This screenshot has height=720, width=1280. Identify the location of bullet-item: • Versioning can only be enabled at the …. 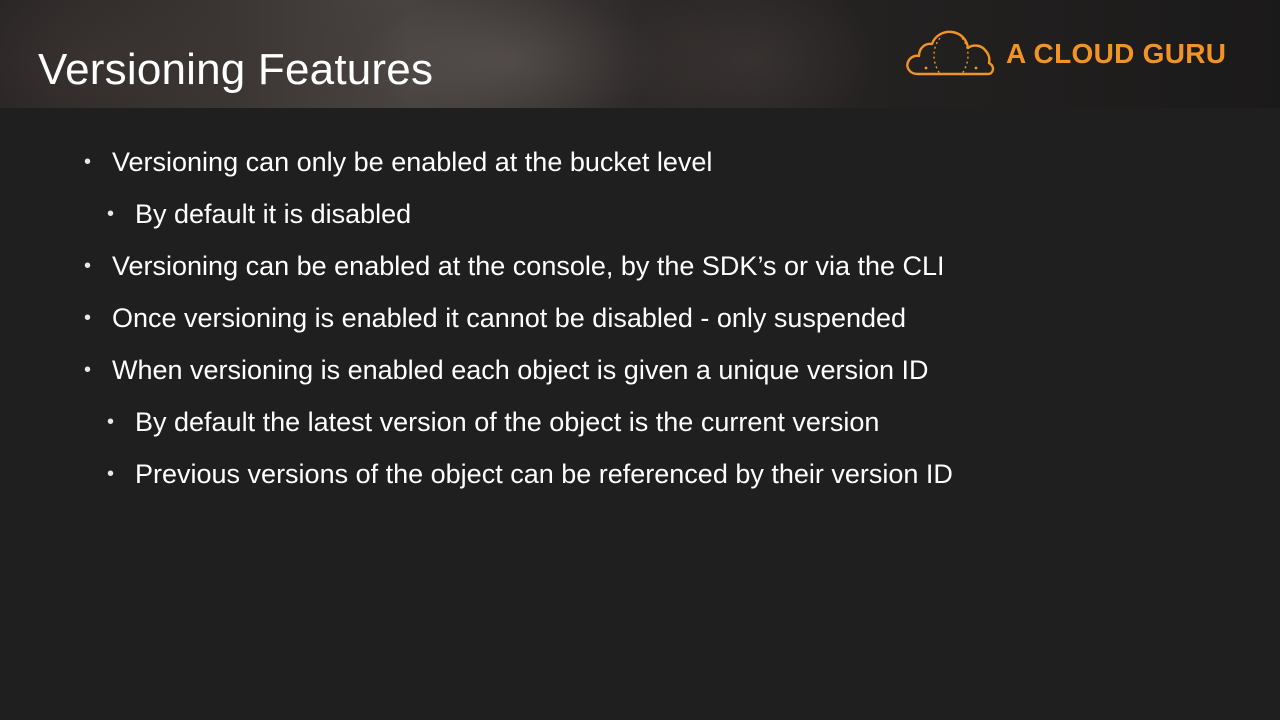
(476, 162).